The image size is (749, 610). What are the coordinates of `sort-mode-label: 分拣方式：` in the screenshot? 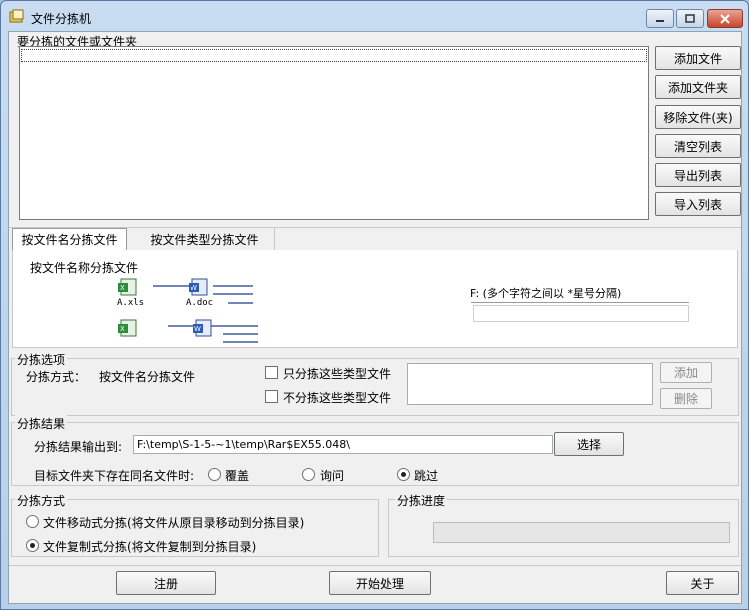 It's located at (56, 377).